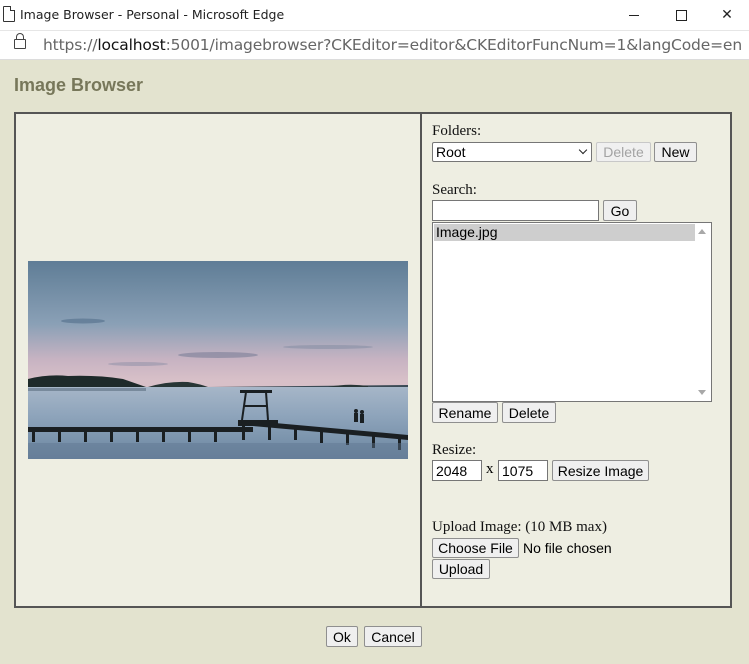 The height and width of the screenshot is (664, 749). I want to click on new-folder-button: New, so click(675, 152).